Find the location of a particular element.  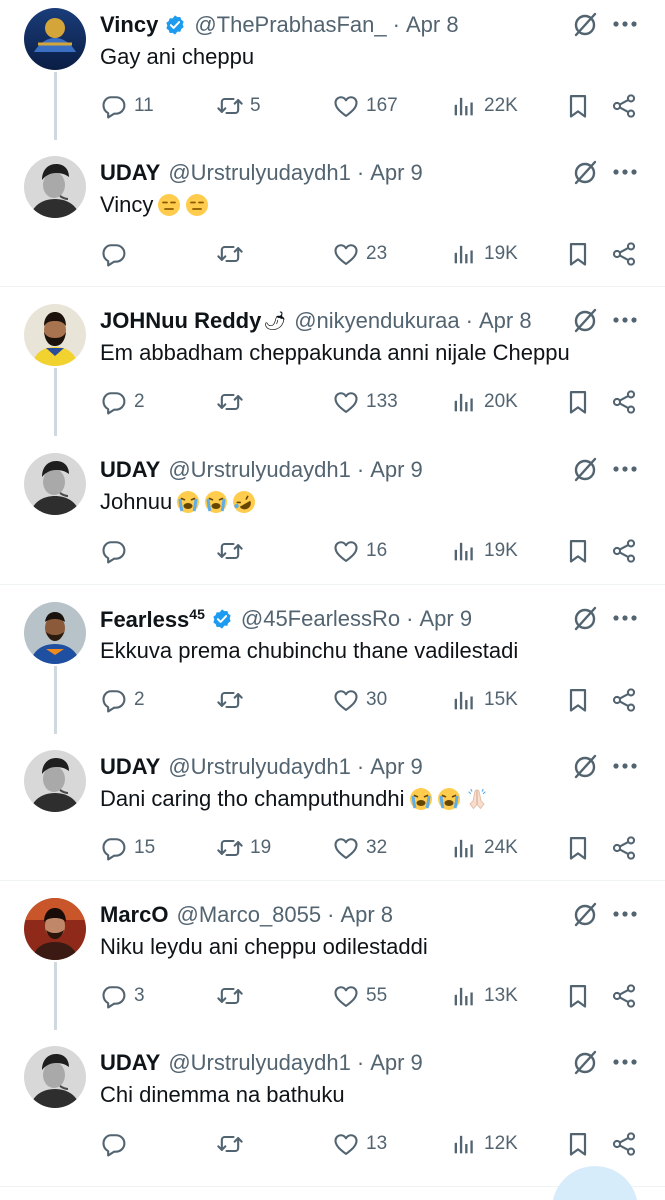

tweet: UDAY @Urstrulyudaydh1 · Apr 9 Vincy 23 19K is located at coordinates (332, 222).